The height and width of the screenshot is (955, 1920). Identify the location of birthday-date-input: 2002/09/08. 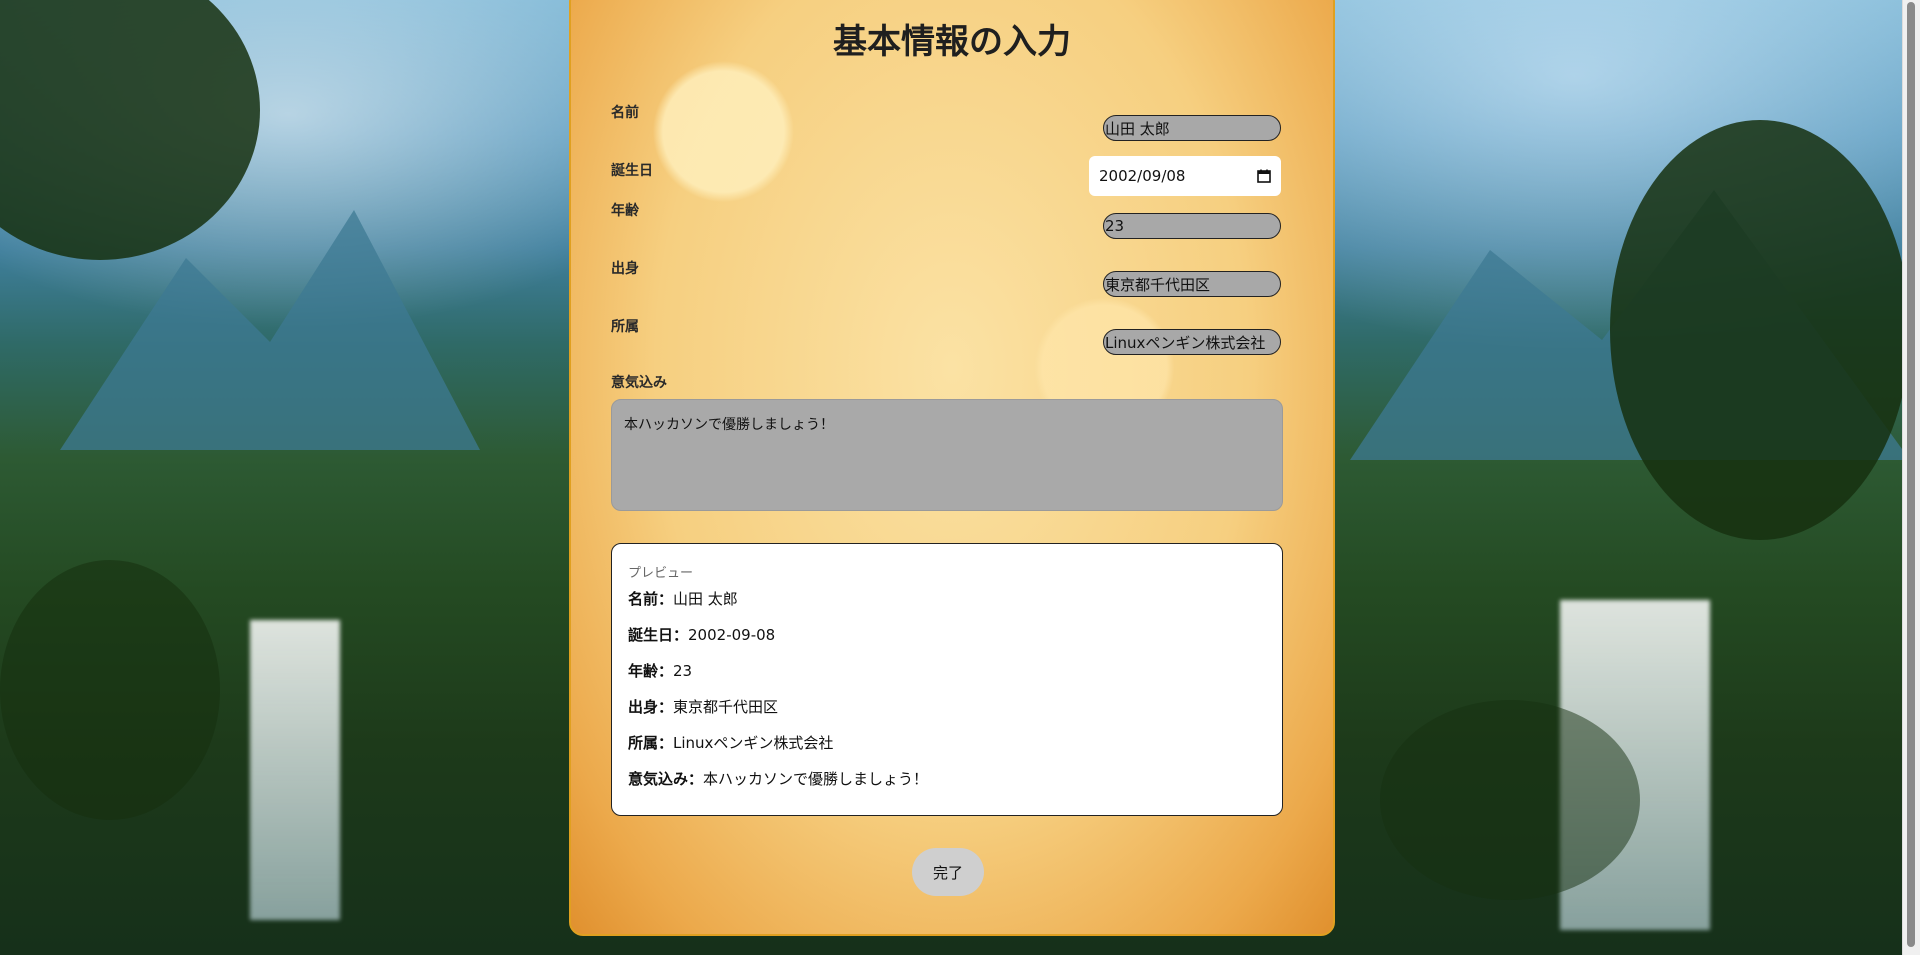
(1185, 176).